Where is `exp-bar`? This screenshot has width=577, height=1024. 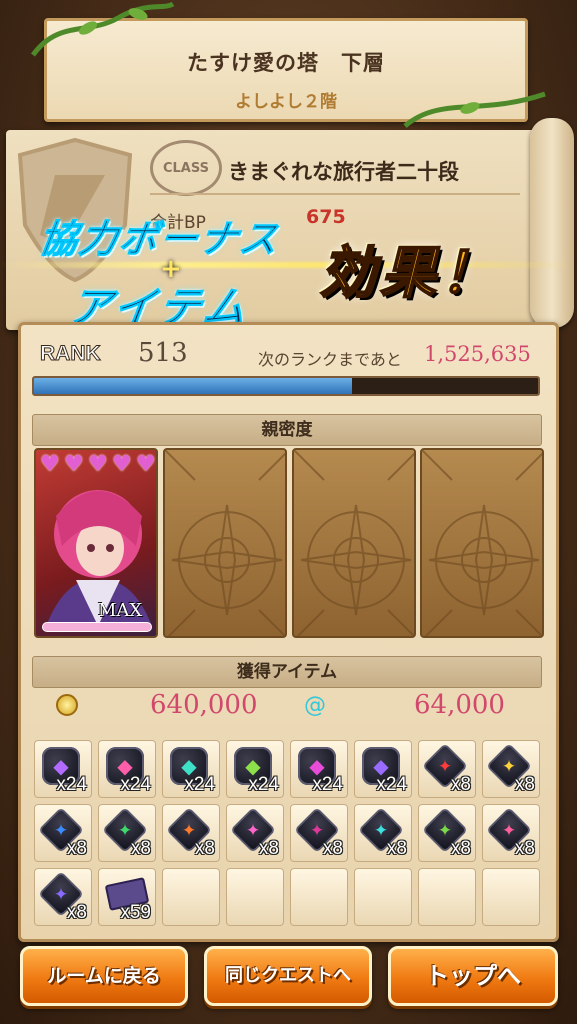
exp-bar is located at coordinates (286, 386).